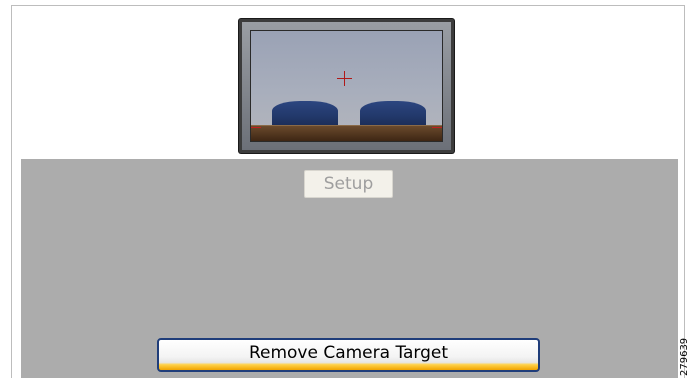  I want to click on table-marker-left, so click(256, 127).